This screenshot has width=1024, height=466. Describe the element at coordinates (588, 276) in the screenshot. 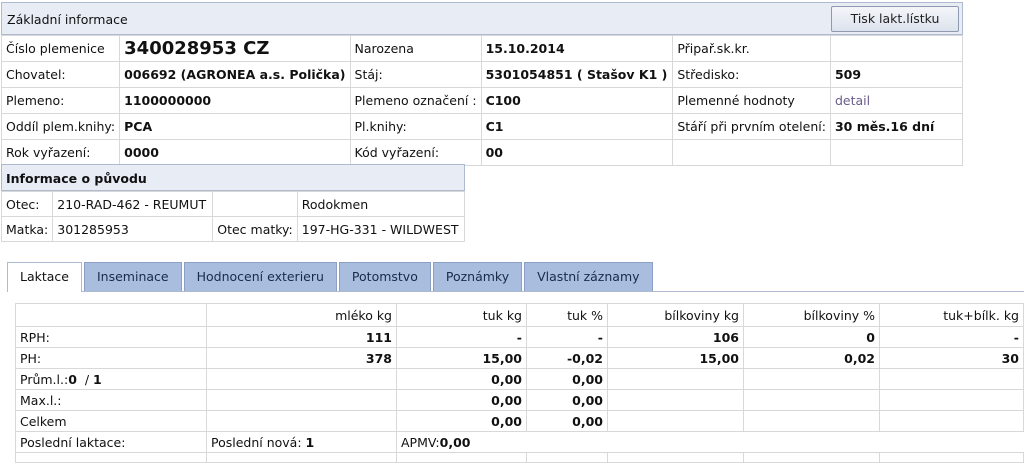

I see `tab-vlastni-zaznamy: Vlastní záznamy` at that location.